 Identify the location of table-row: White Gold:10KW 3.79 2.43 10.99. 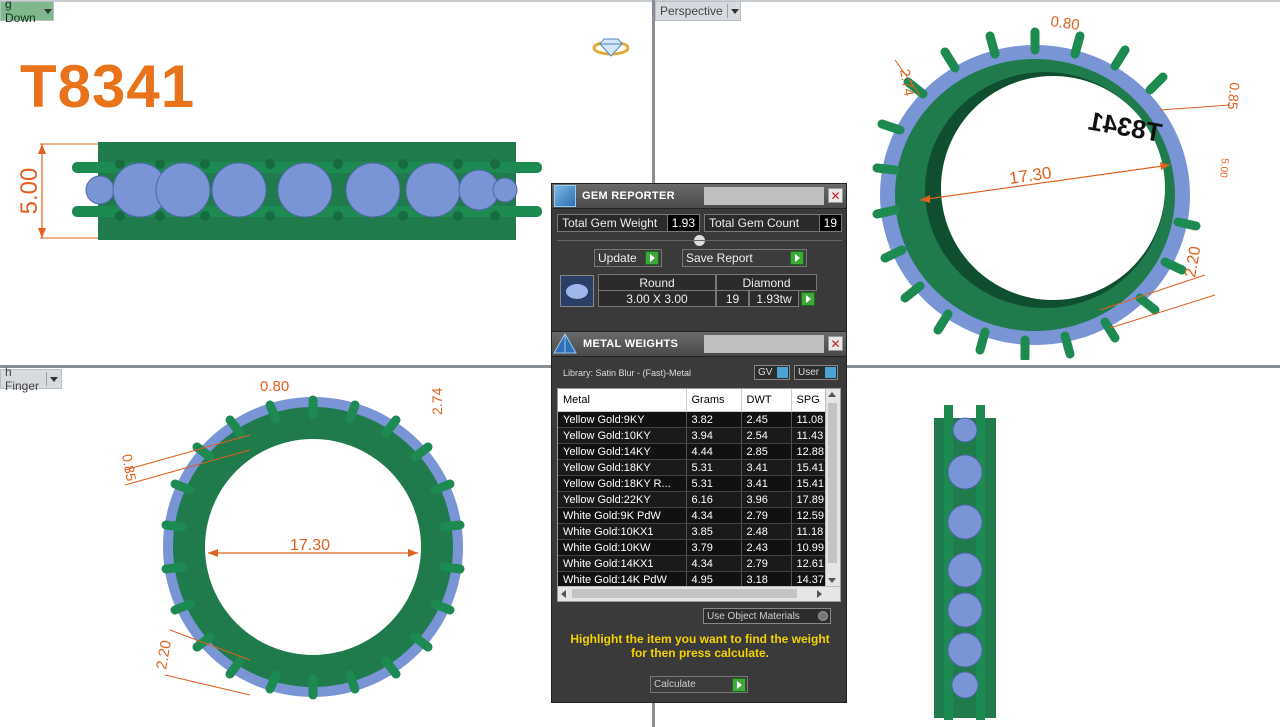
(699, 547).